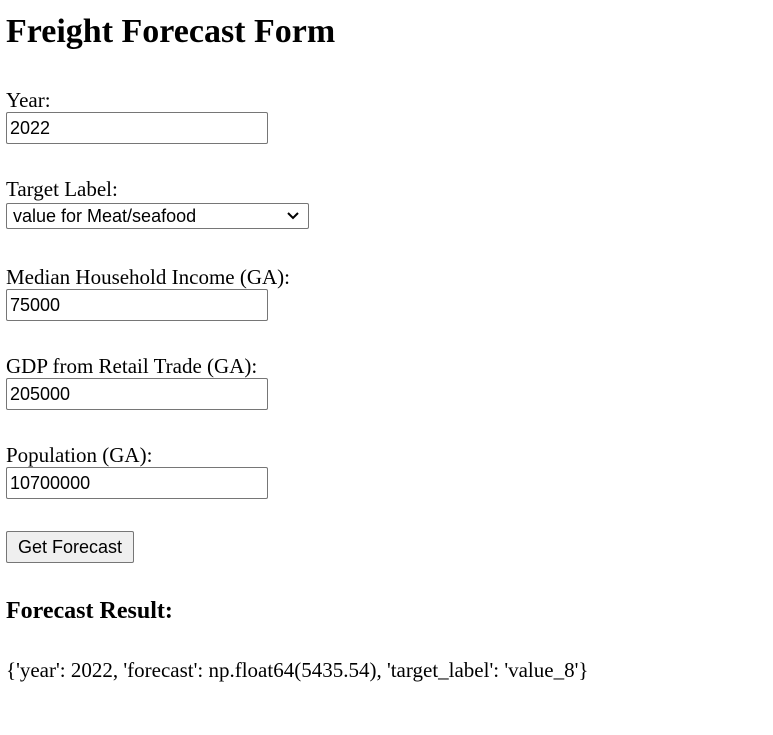 This screenshot has height=735, width=773. I want to click on year-input, so click(137, 128).